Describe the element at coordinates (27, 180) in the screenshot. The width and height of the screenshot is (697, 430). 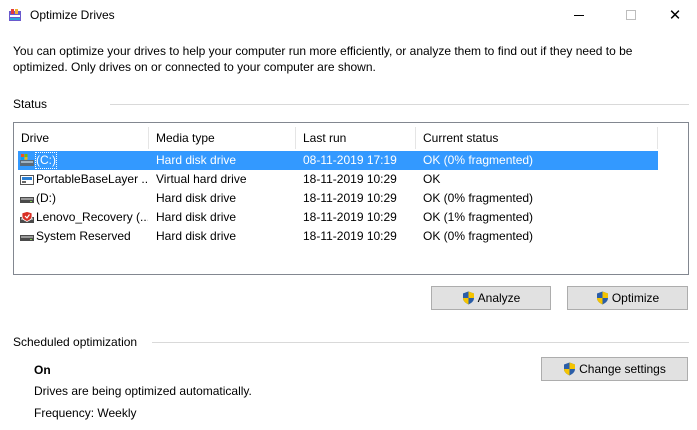
I see `virtual-drive-icon` at that location.